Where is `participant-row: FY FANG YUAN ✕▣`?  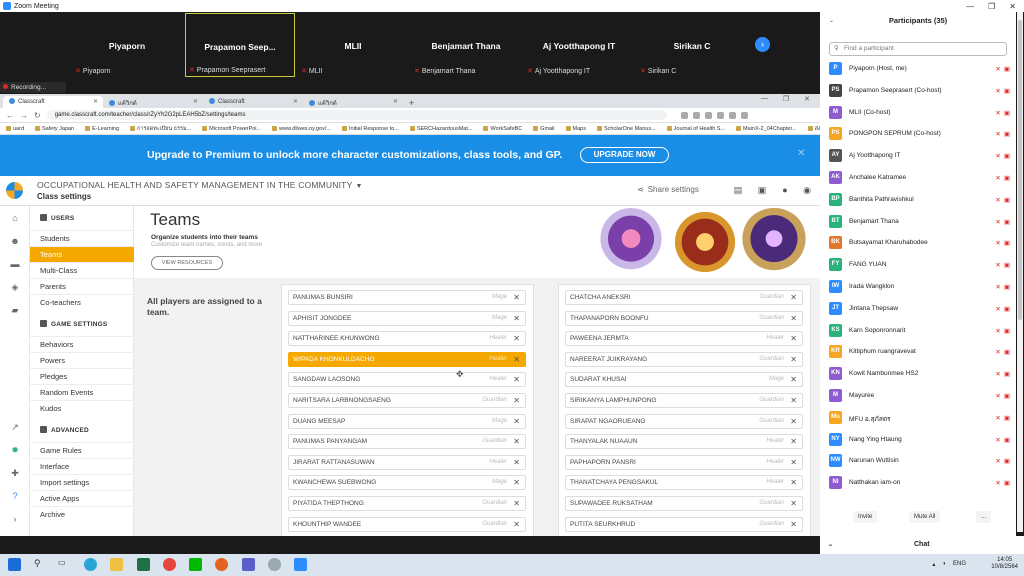 participant-row: FY FANG YUAN ✕▣ is located at coordinates (922, 265).